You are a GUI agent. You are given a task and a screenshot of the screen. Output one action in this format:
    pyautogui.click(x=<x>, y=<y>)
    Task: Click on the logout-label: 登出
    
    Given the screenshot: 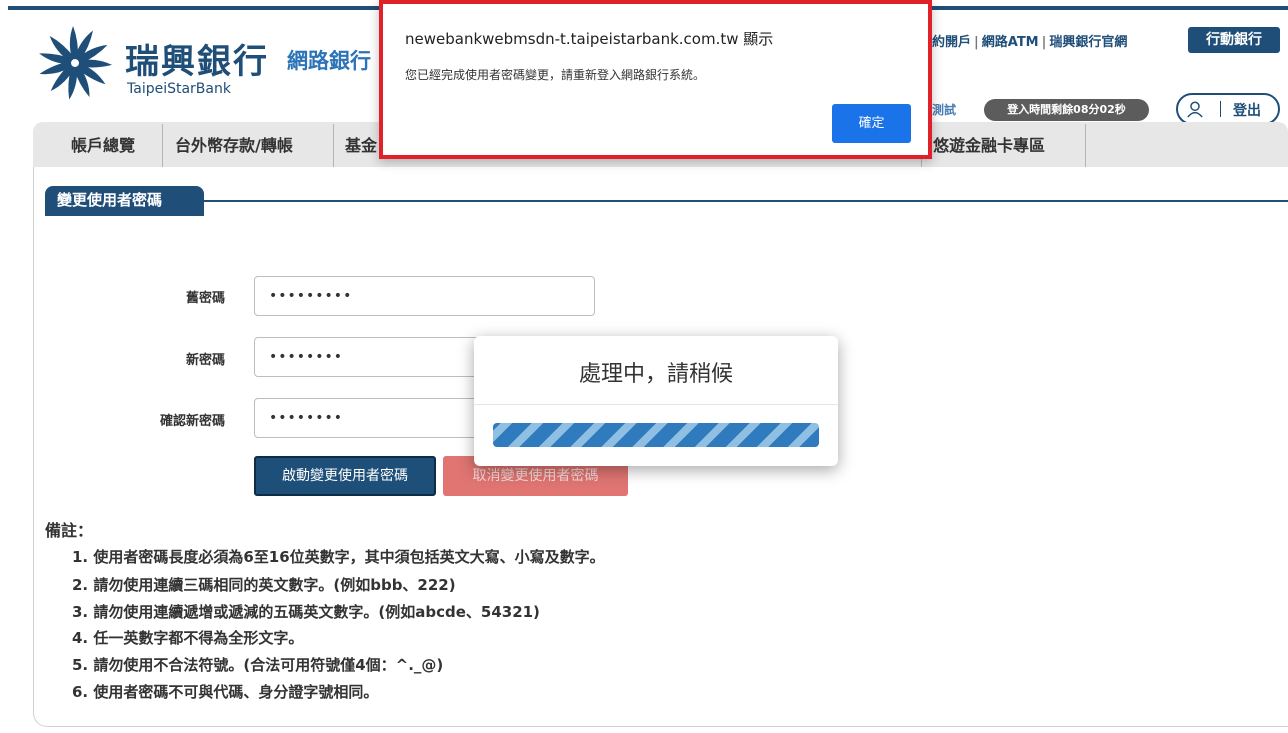 What is the action you would take?
    pyautogui.click(x=1247, y=111)
    